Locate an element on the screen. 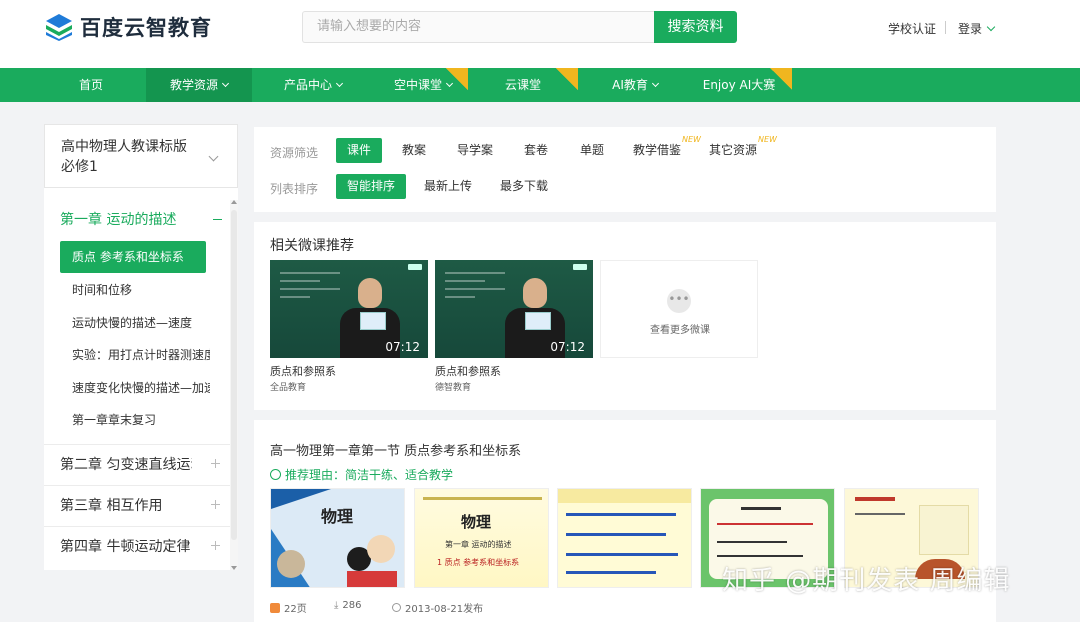 This screenshot has height=622, width=1080. page-count-value: 22页 is located at coordinates (295, 609).